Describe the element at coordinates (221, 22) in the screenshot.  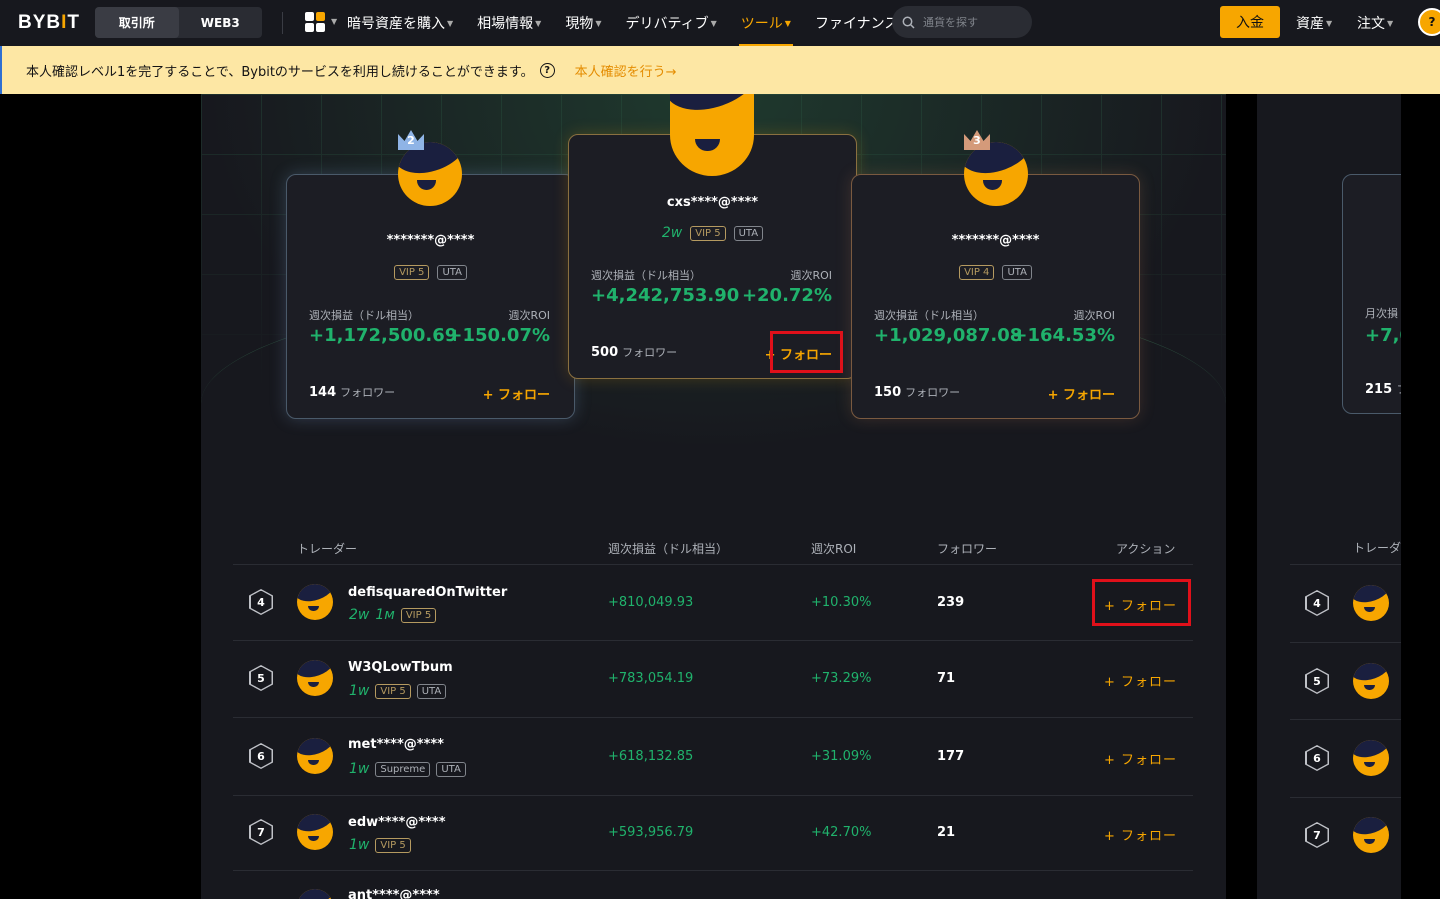
I see `seg-web3: WEB3` at that location.